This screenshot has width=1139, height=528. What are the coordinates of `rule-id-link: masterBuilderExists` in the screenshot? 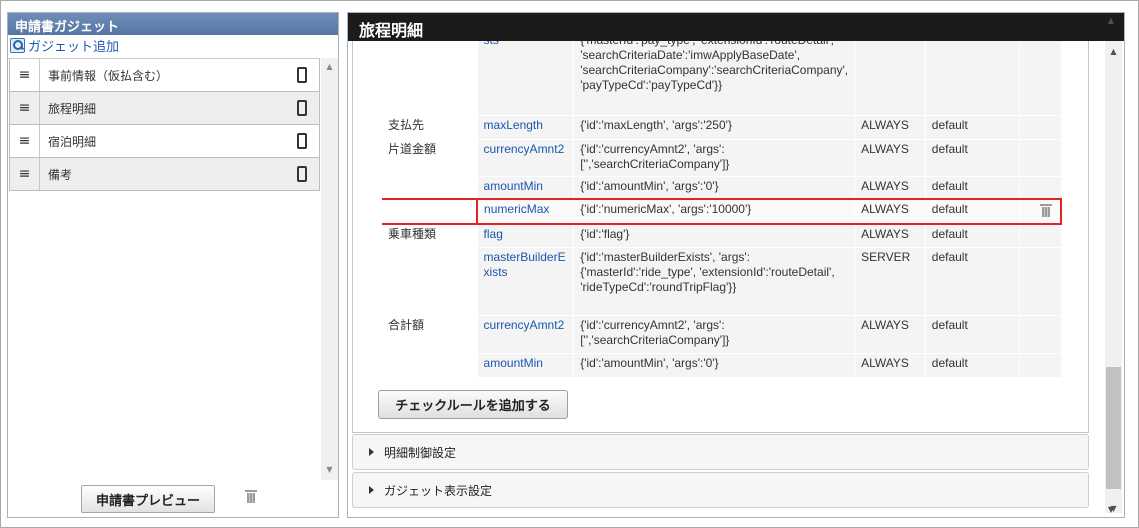 It's located at (526, 281).